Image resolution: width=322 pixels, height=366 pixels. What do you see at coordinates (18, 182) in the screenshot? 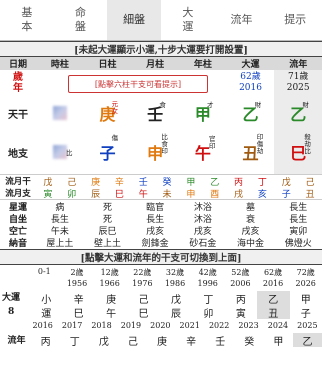
I see `liuyue-gan-label: 流月干` at bounding box center [18, 182].